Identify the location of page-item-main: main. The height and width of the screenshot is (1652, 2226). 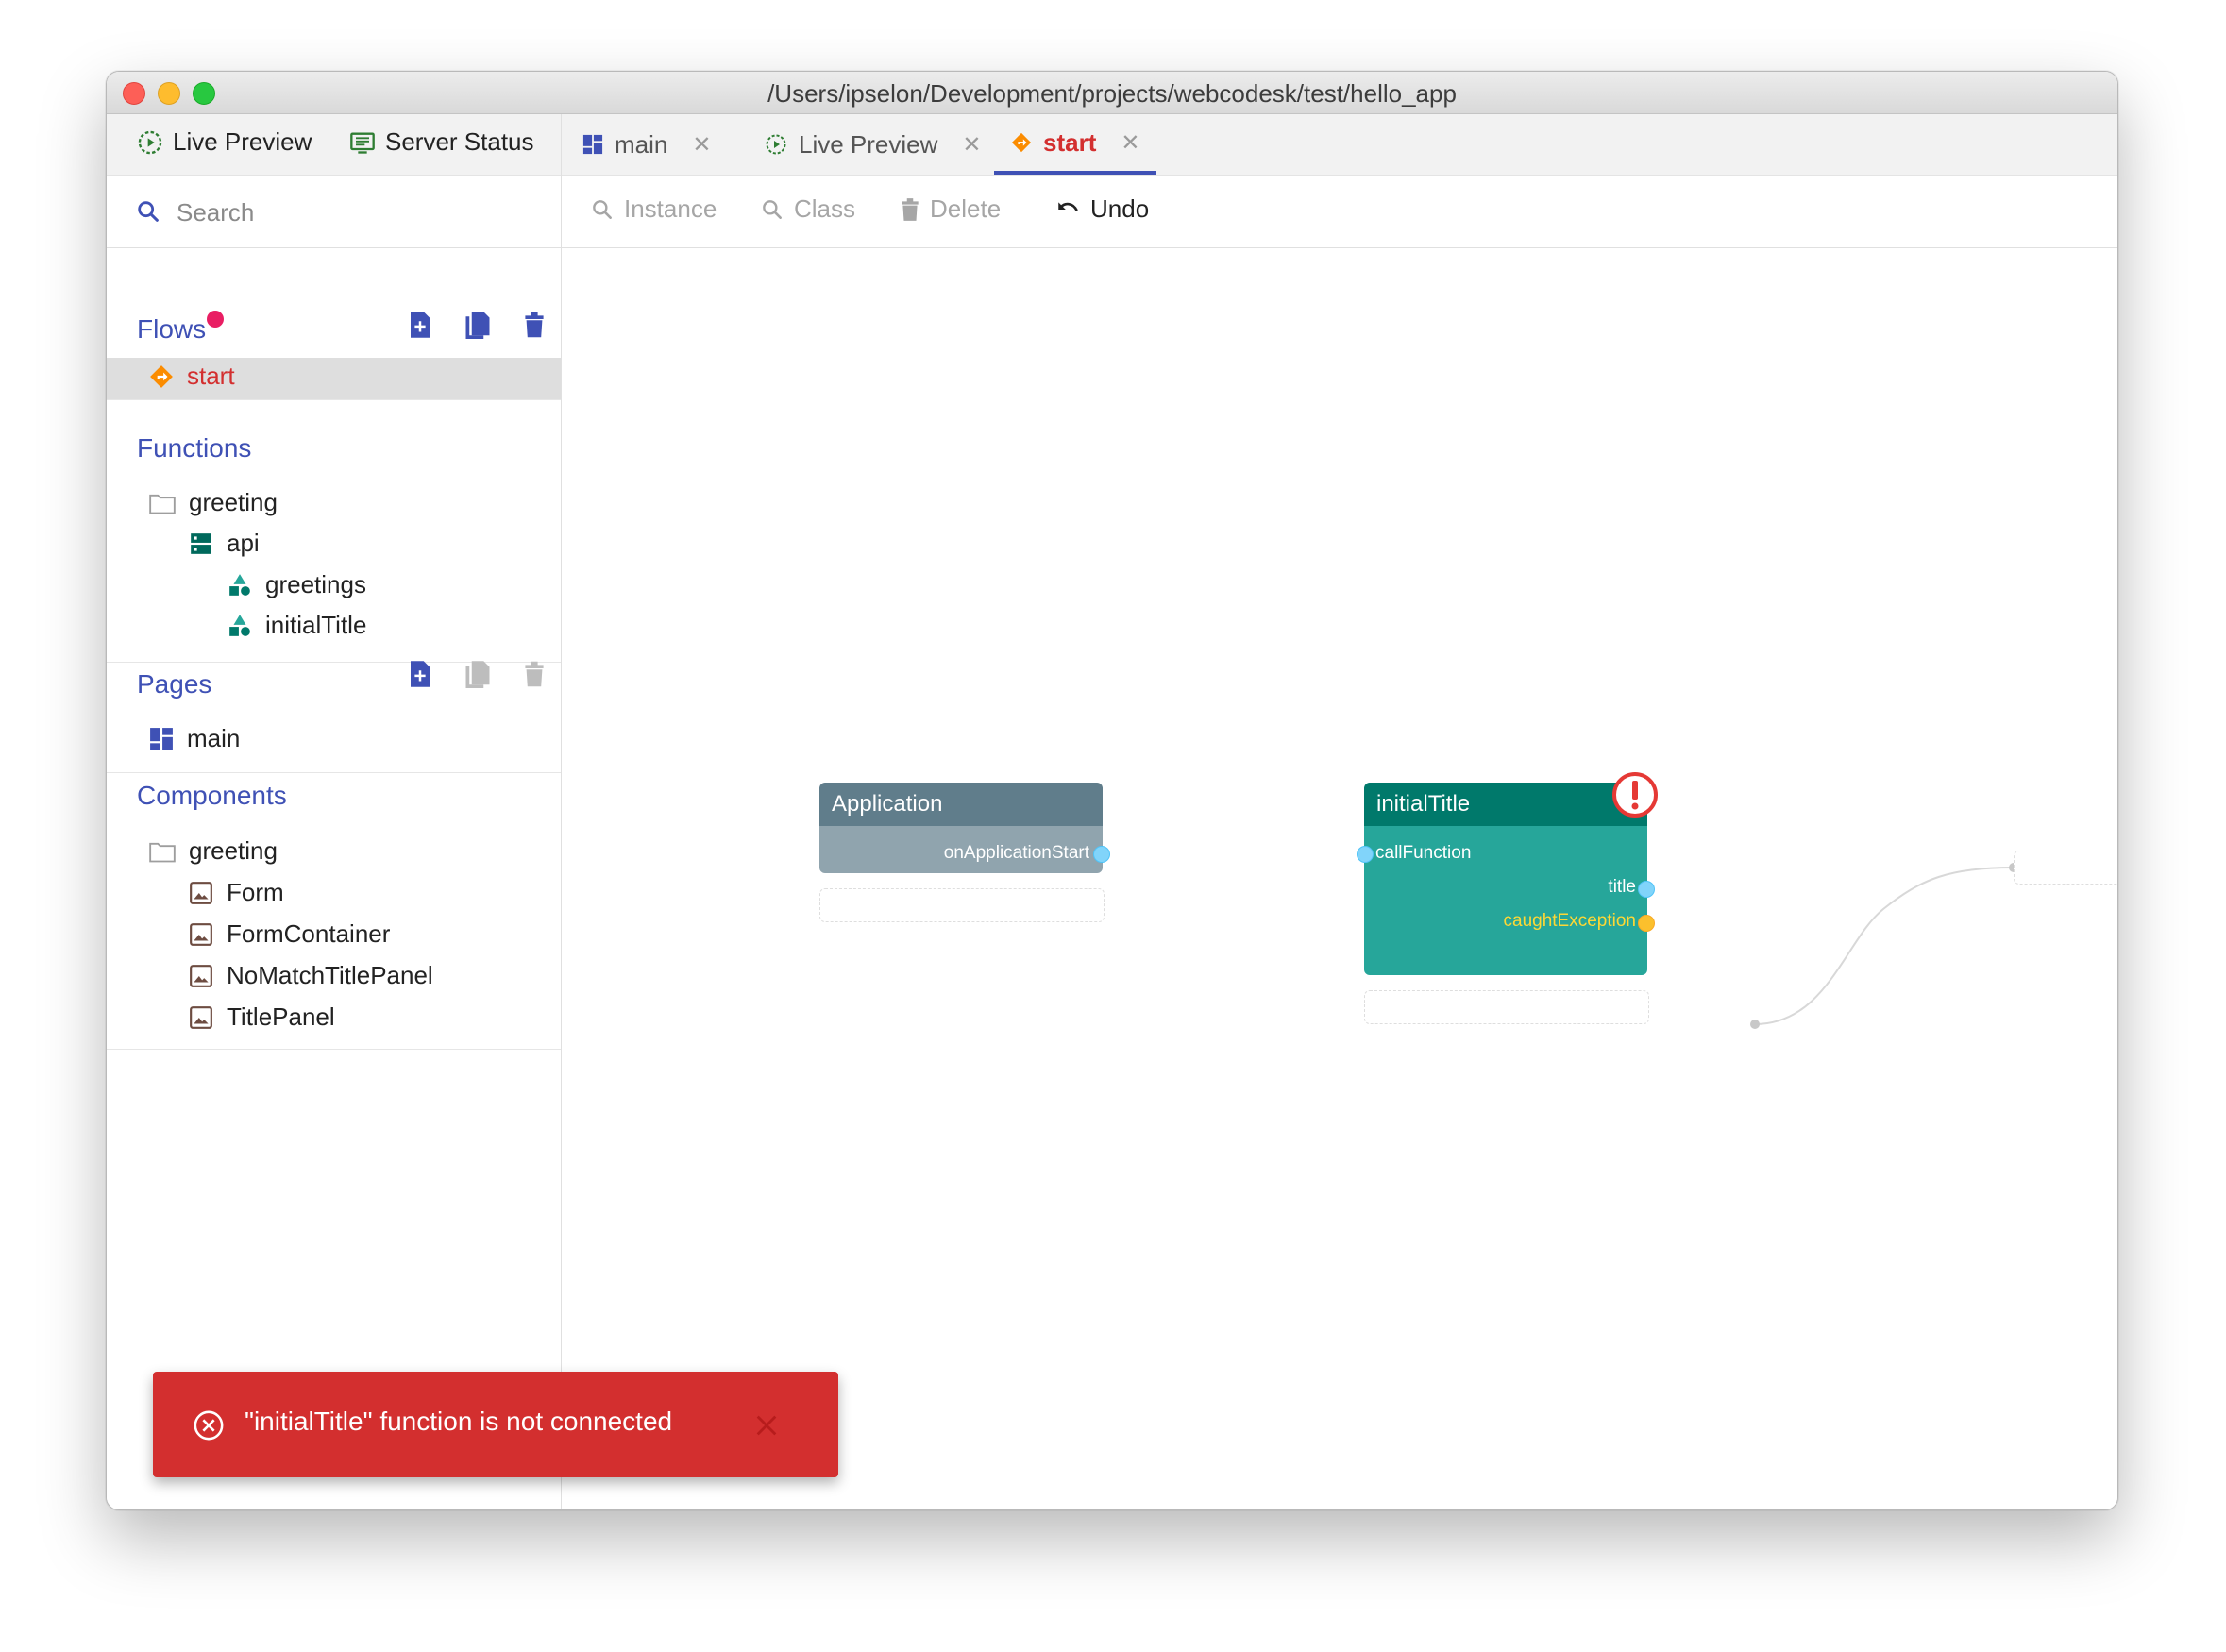
(194, 738).